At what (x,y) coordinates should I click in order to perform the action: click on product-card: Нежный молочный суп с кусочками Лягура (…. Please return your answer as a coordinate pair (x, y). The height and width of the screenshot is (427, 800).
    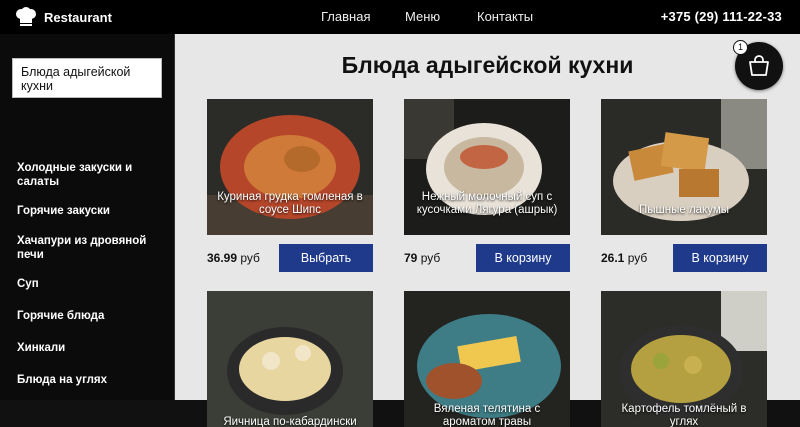
    Looking at the image, I should click on (487, 185).